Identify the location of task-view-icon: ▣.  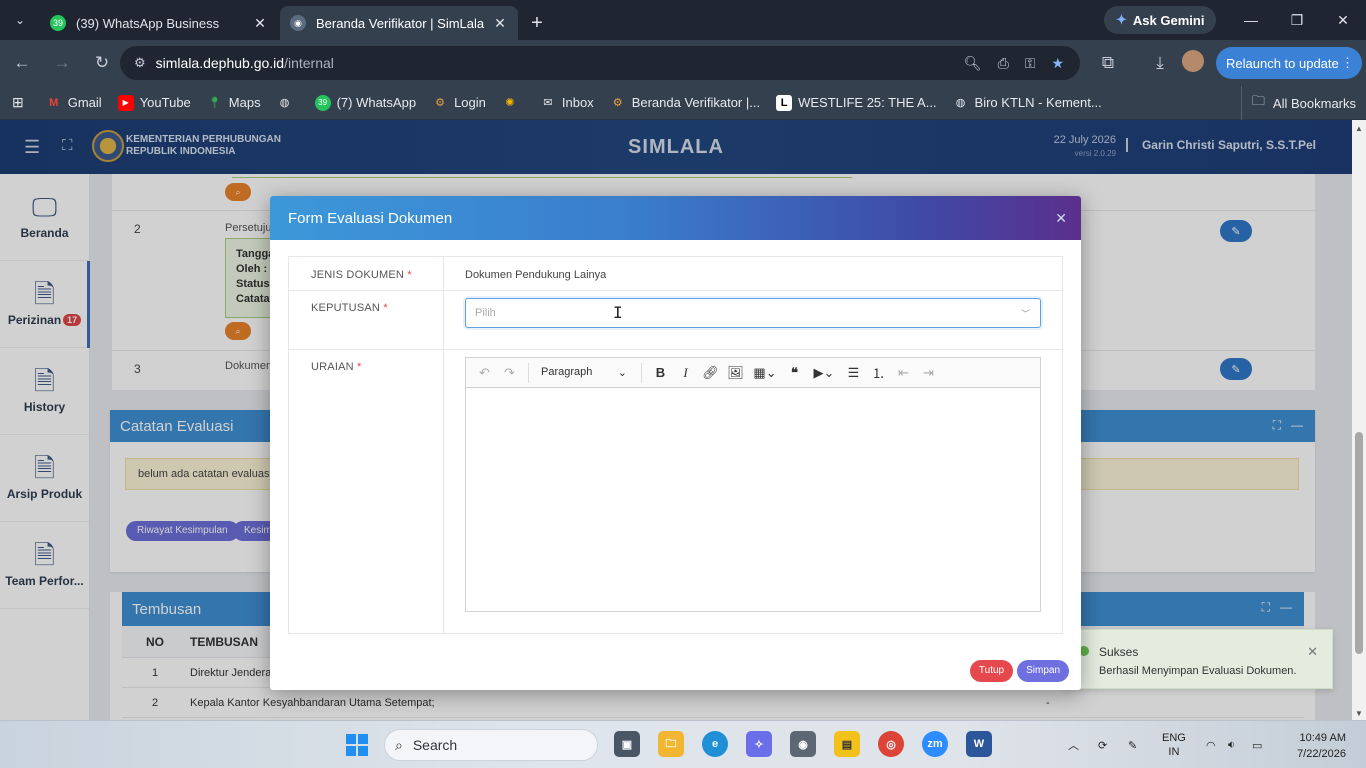
(627, 744).